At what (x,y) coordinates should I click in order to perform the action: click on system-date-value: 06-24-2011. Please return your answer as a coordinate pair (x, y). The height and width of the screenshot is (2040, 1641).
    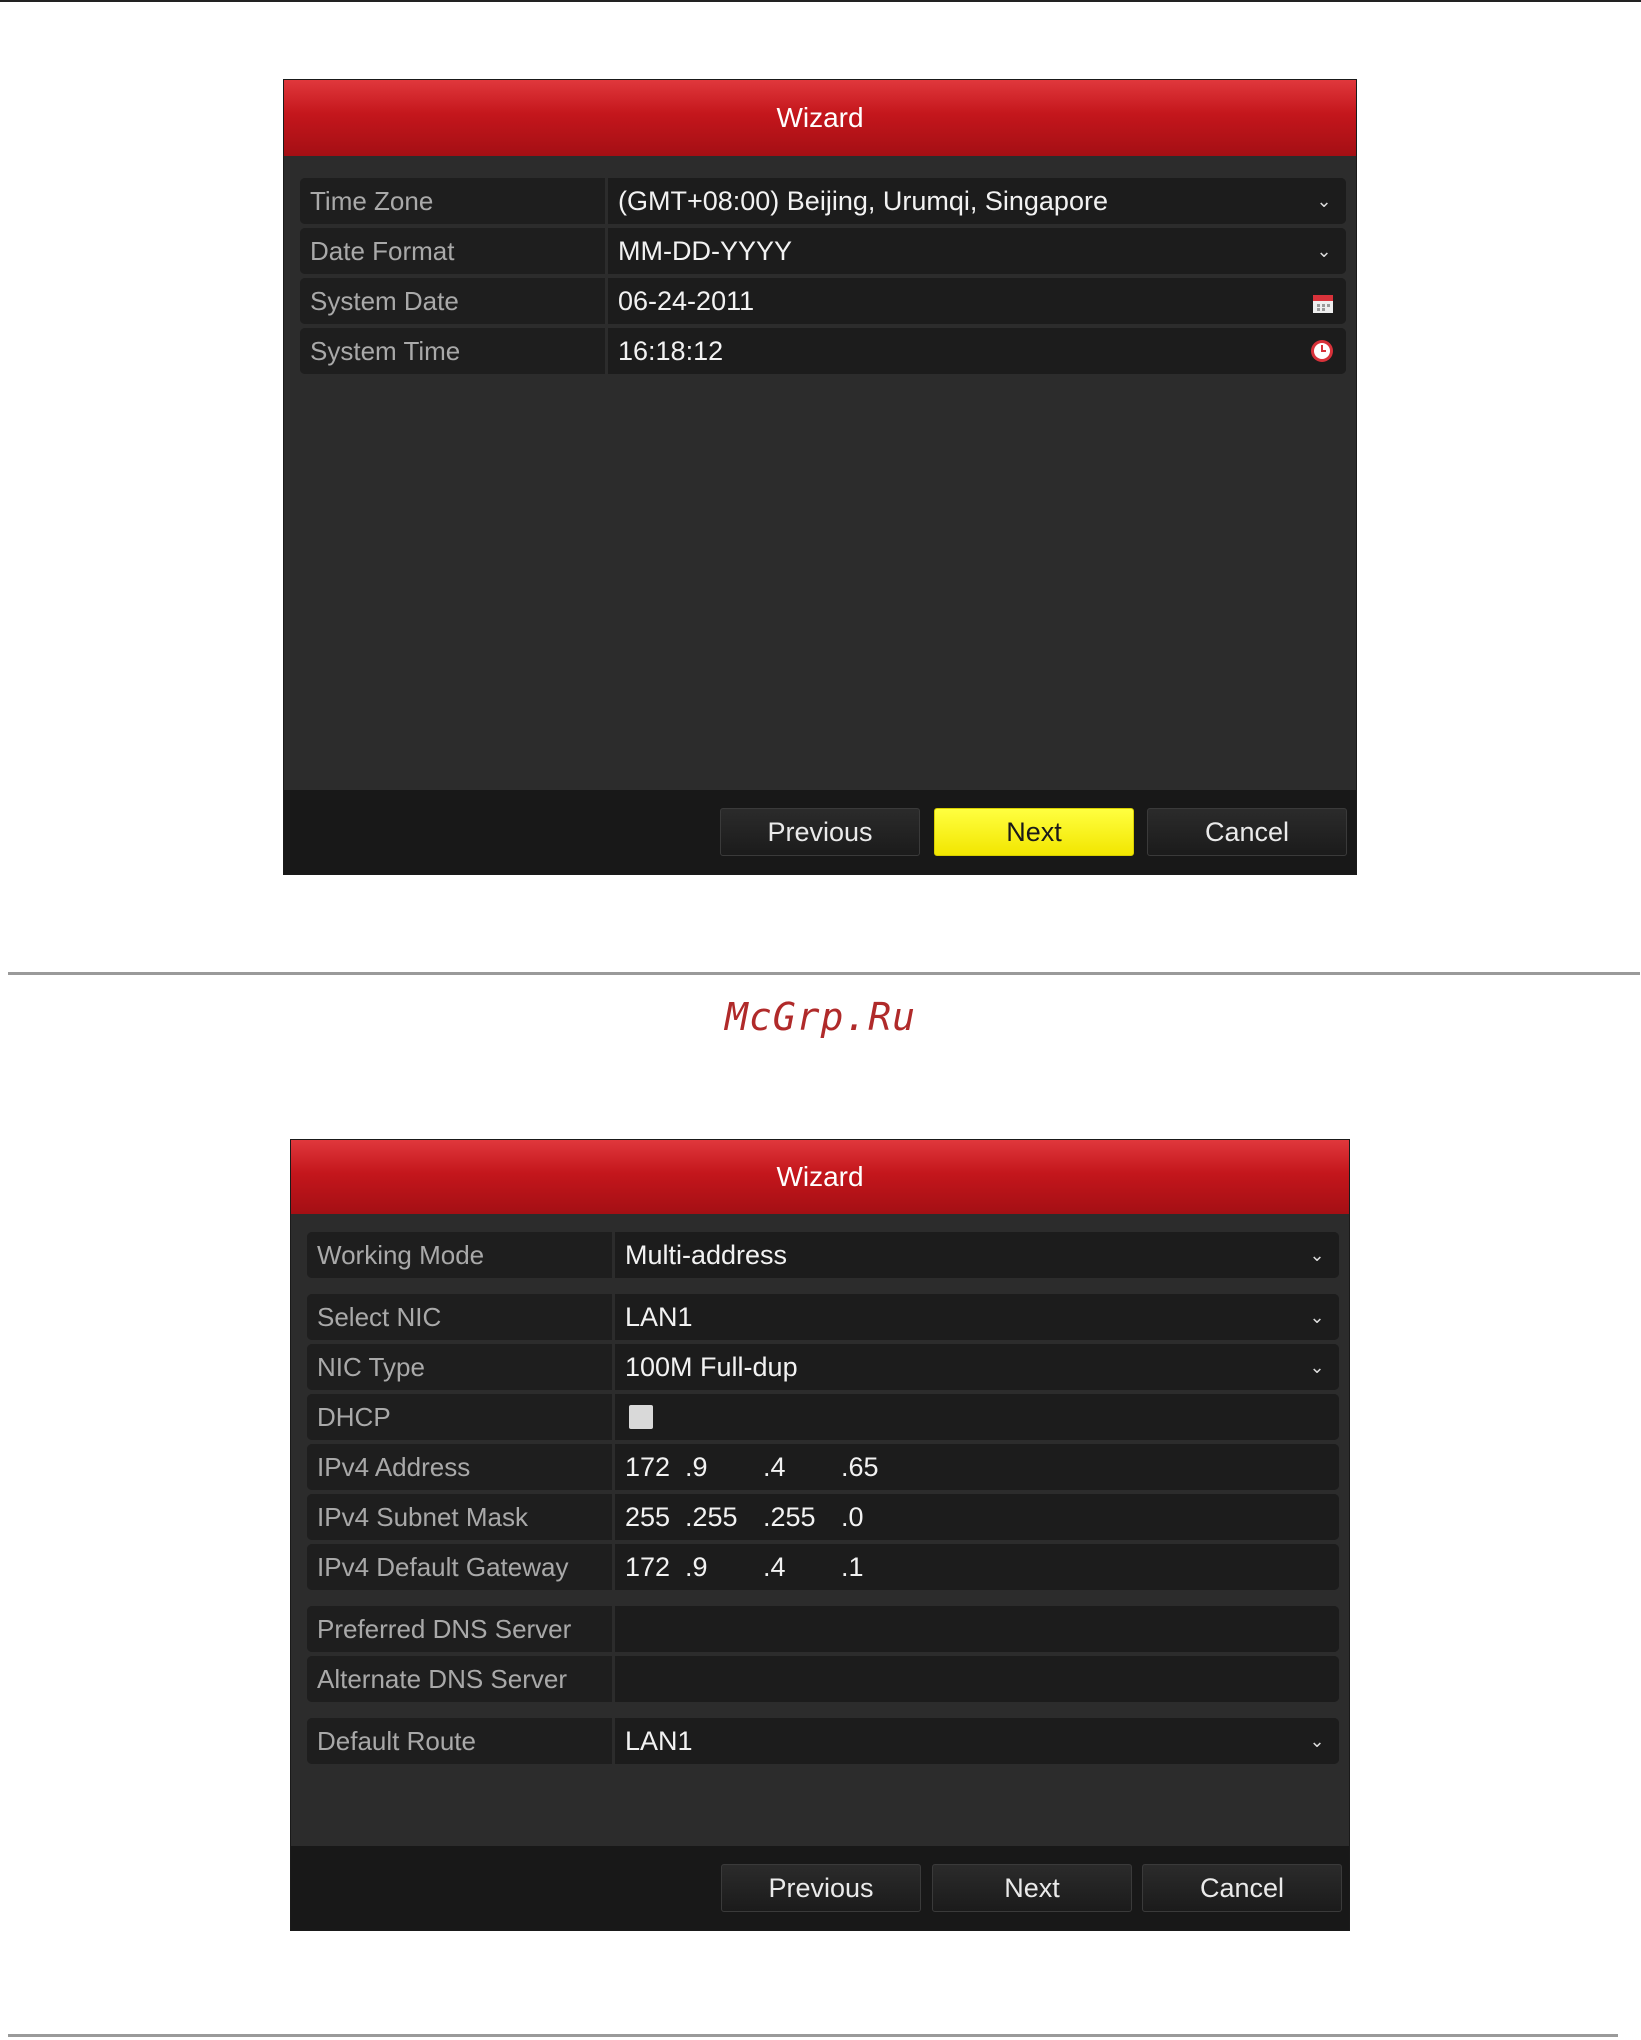
    Looking at the image, I should click on (686, 300).